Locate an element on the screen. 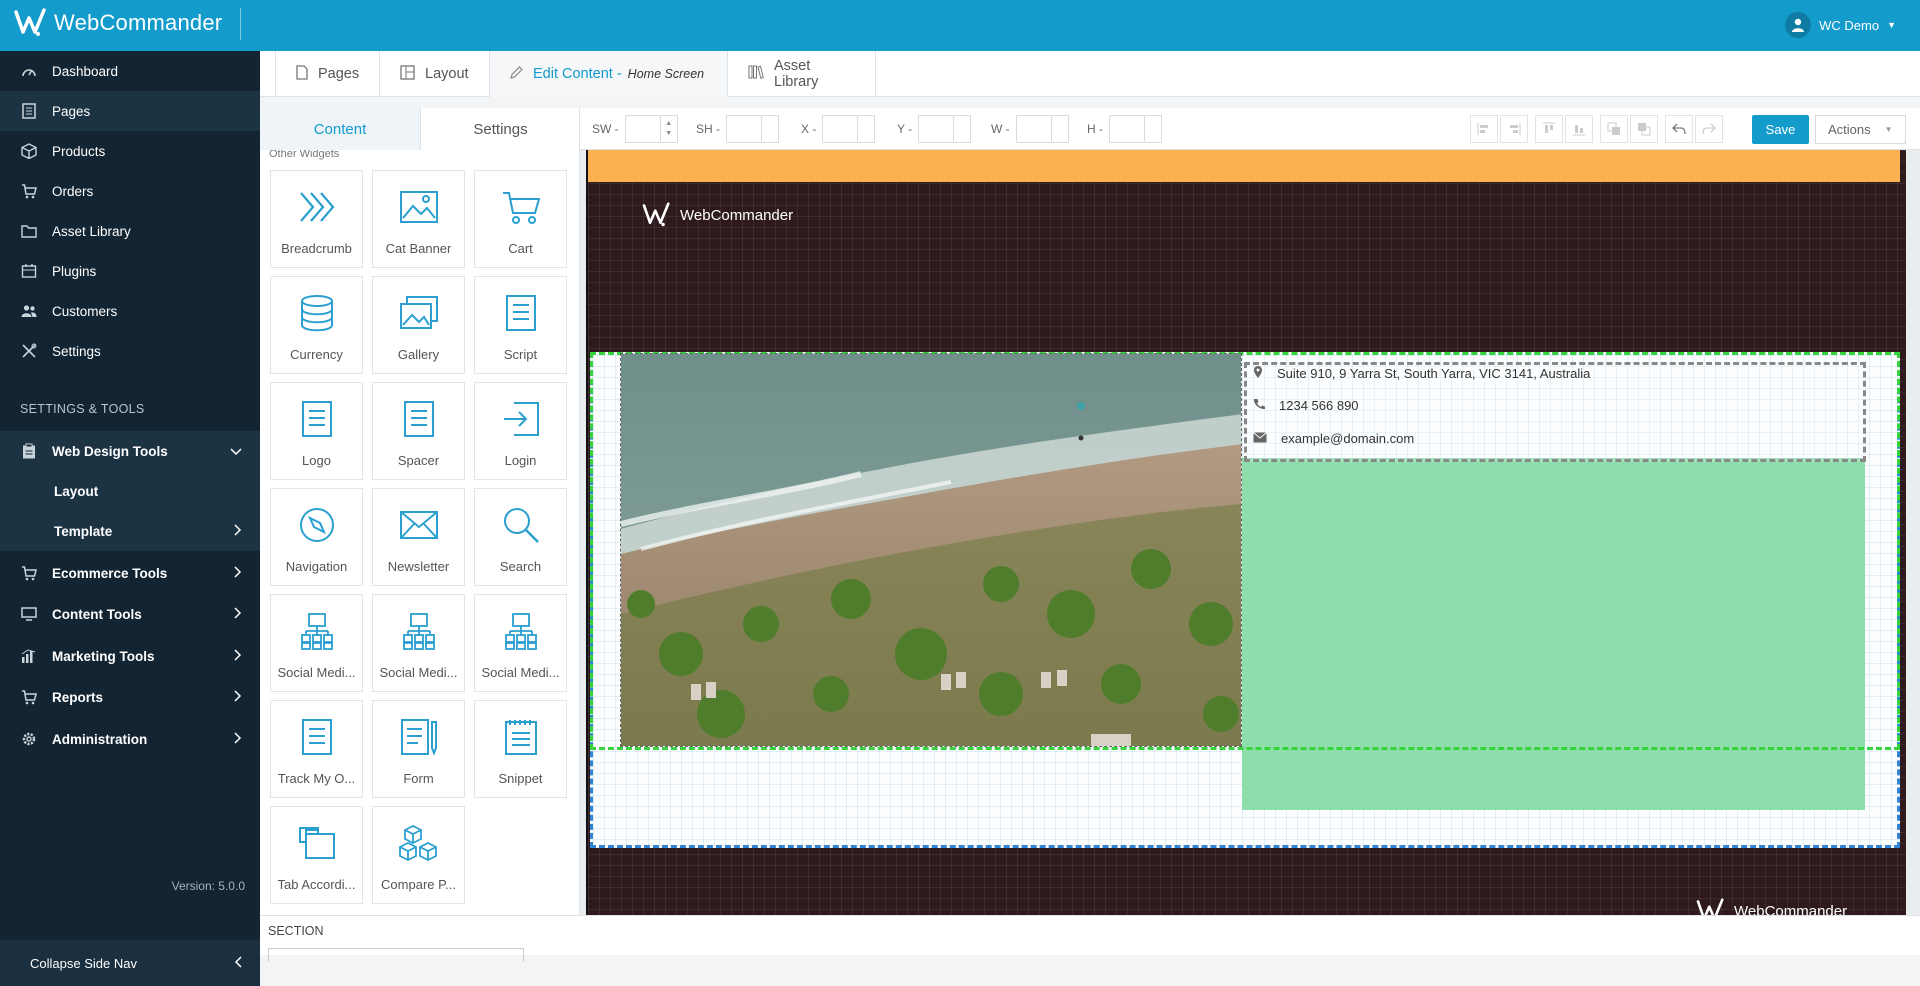  widget-snippet: Snippet is located at coordinates (520, 749).